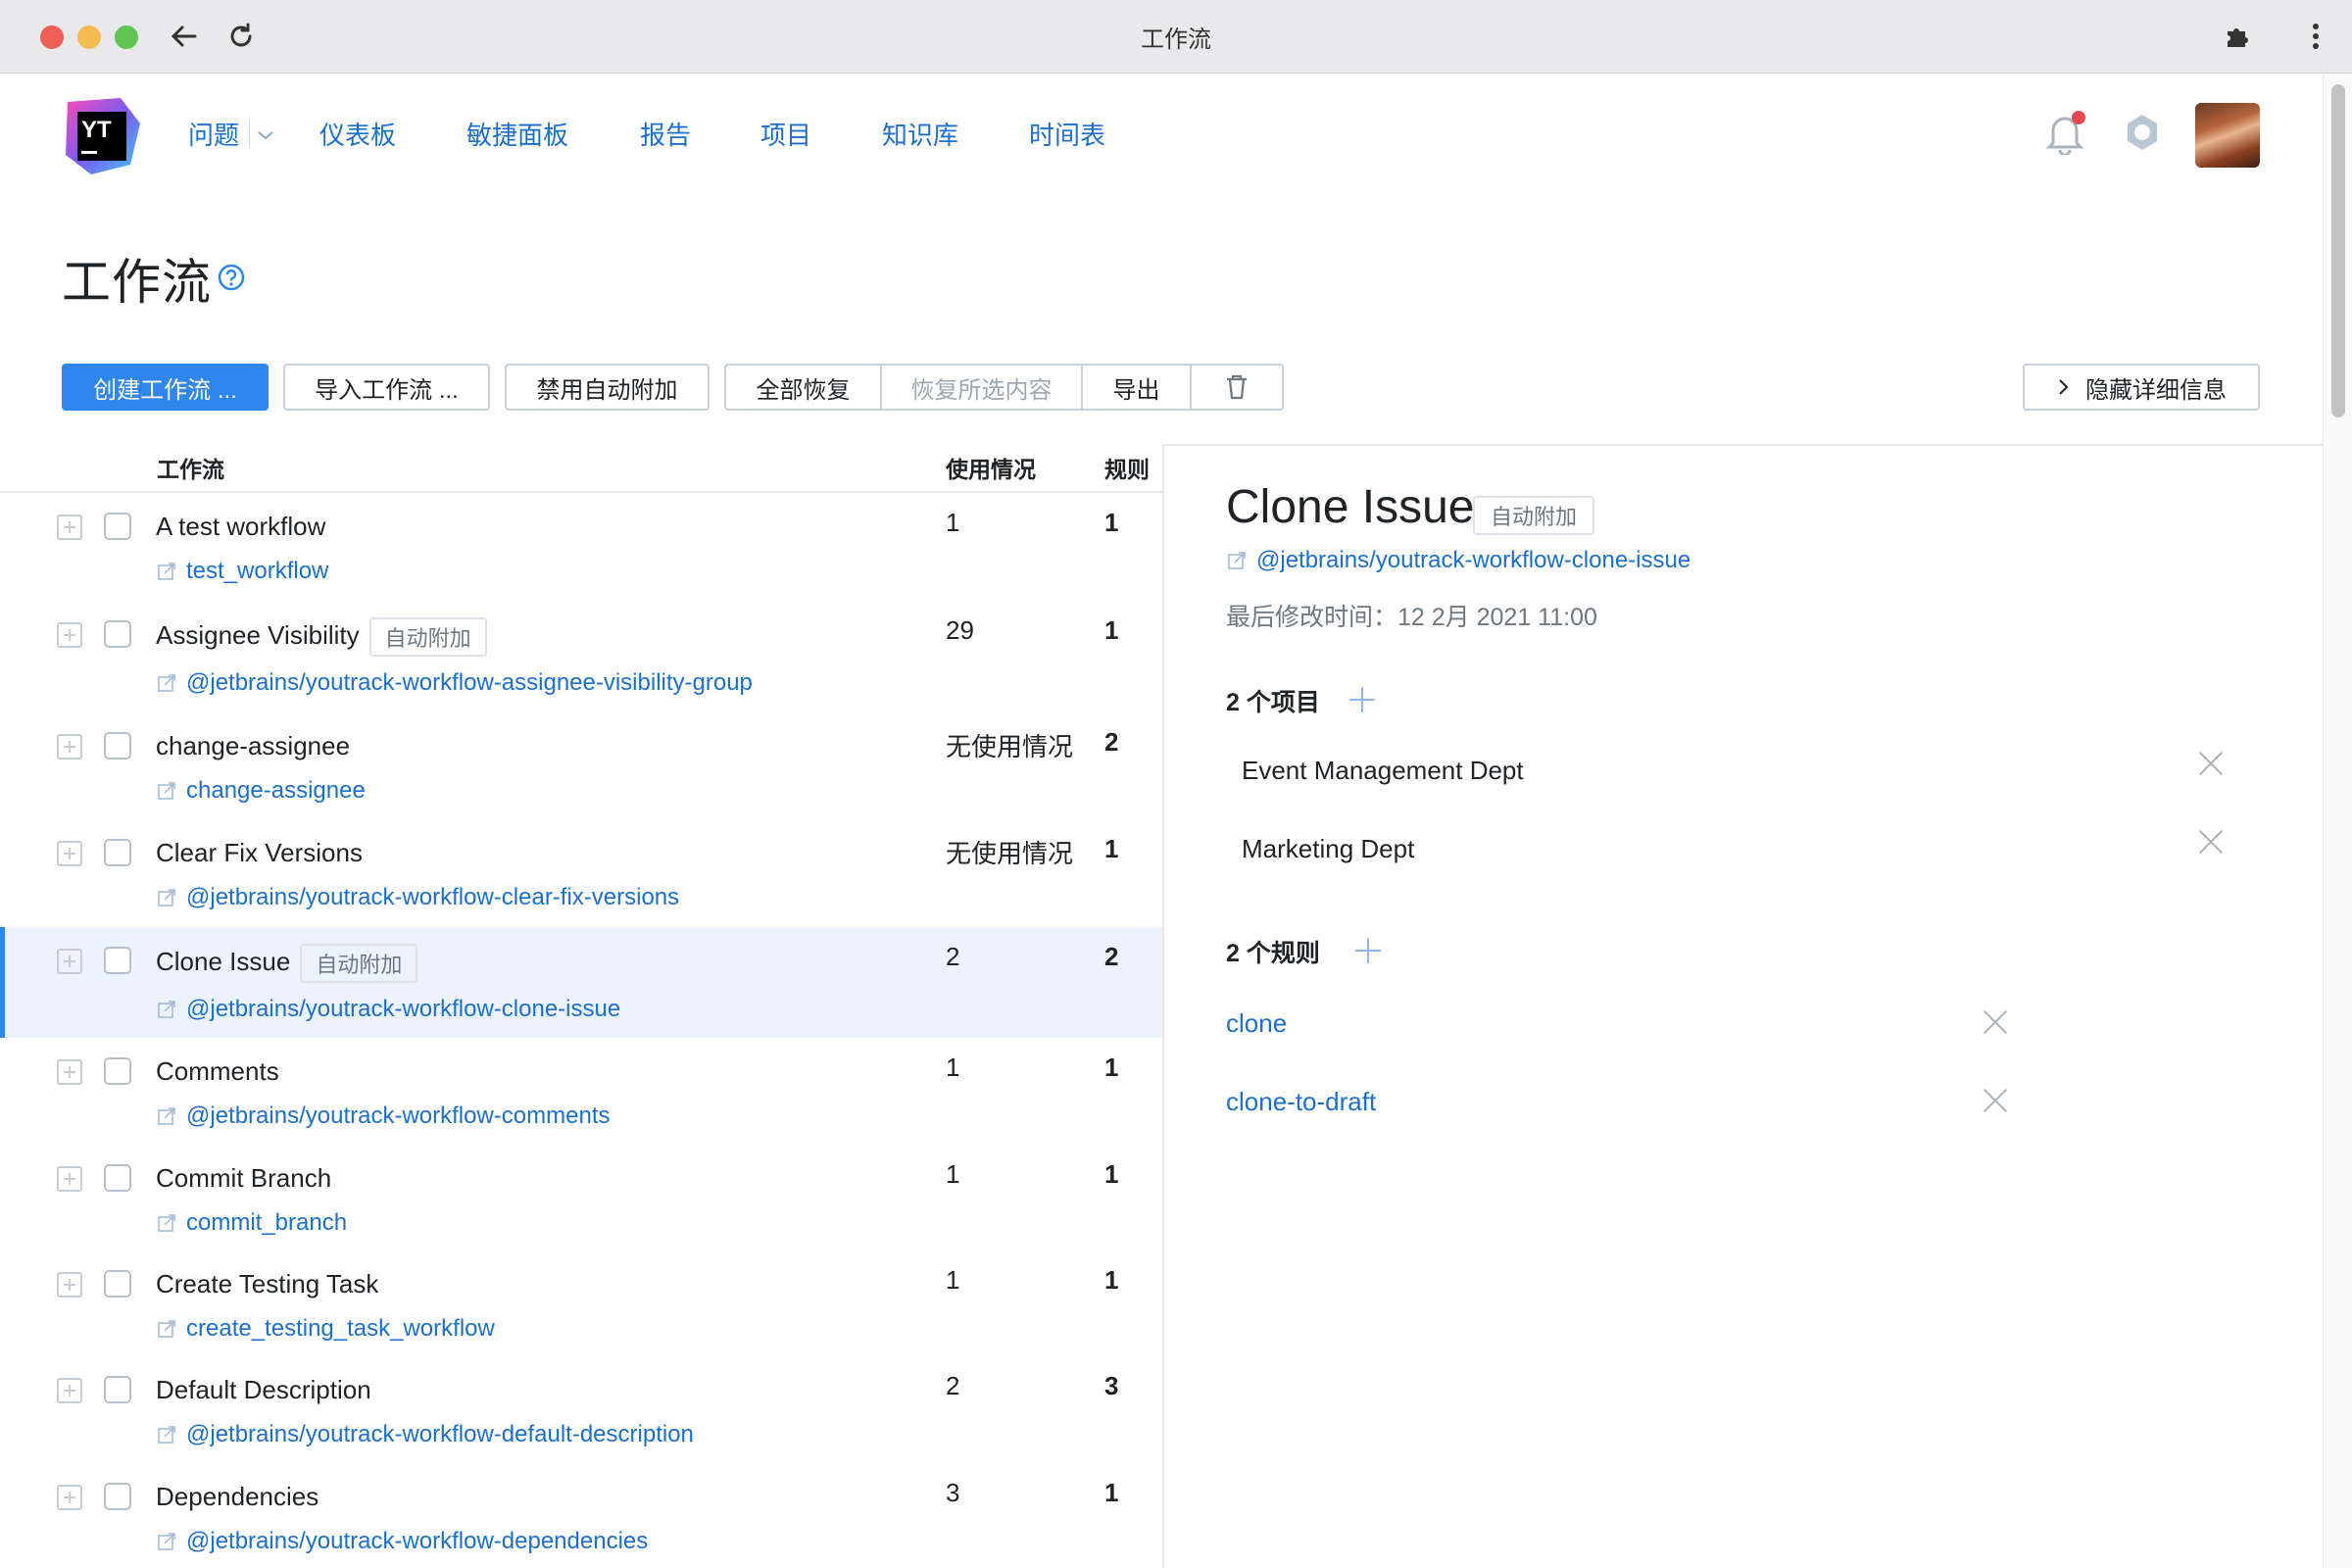  I want to click on workflow-package-link: create_testing_task_workflow, so click(326, 1329).